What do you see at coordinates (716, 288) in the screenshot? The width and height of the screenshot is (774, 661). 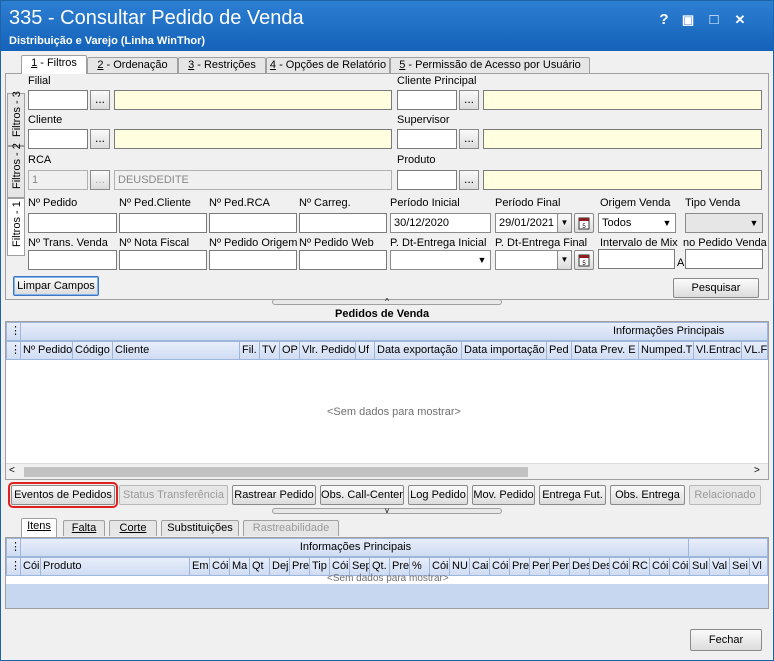 I see `pesquisar-button: Pesquisar` at bounding box center [716, 288].